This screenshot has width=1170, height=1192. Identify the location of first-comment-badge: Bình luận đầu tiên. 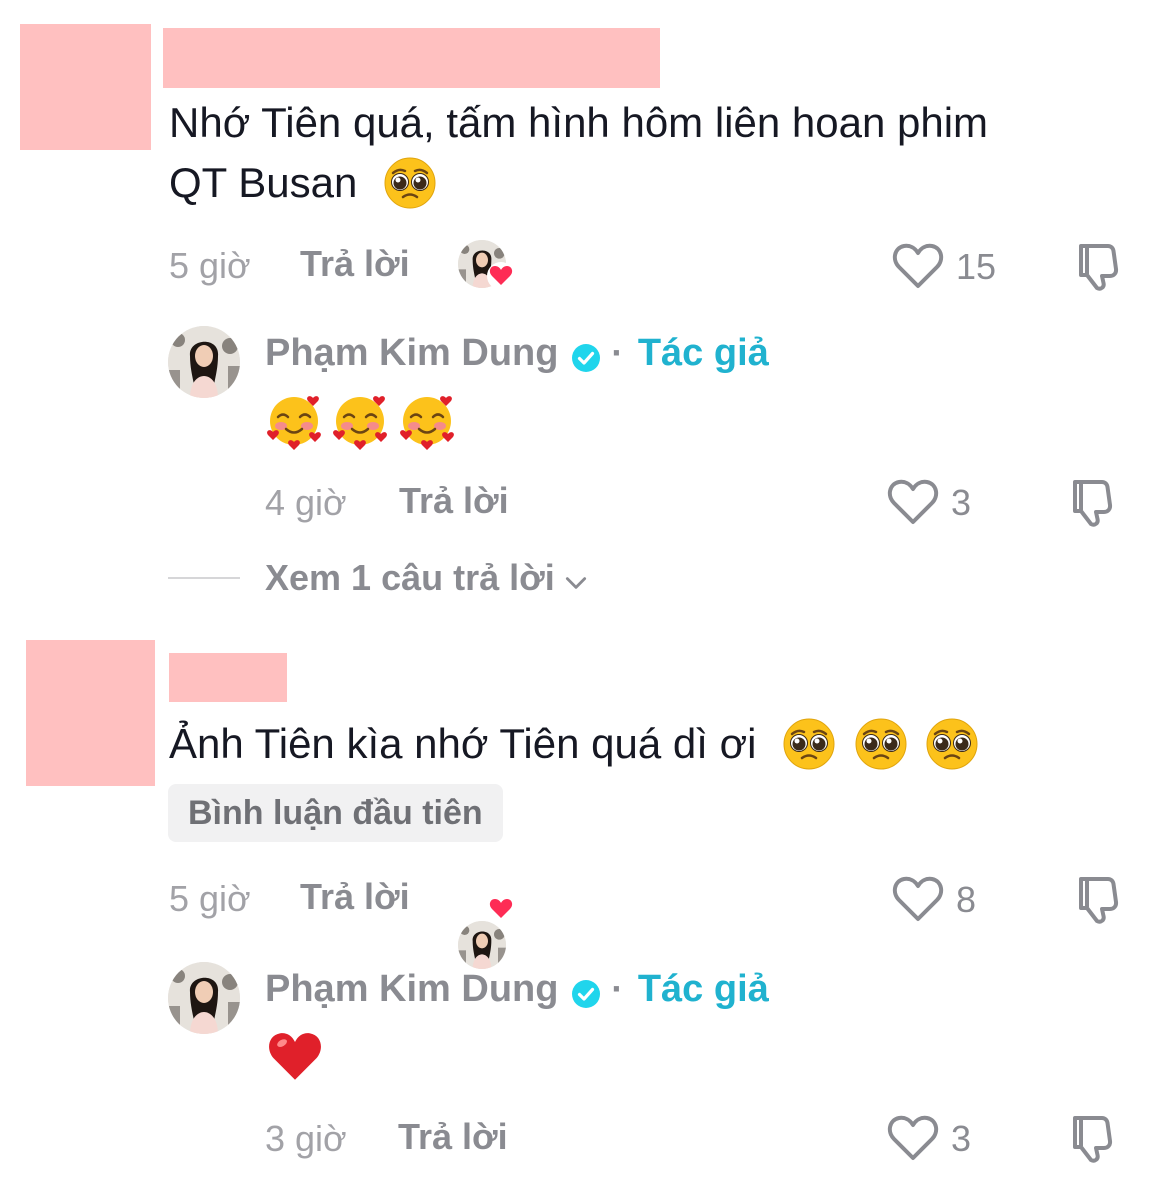
(335, 813).